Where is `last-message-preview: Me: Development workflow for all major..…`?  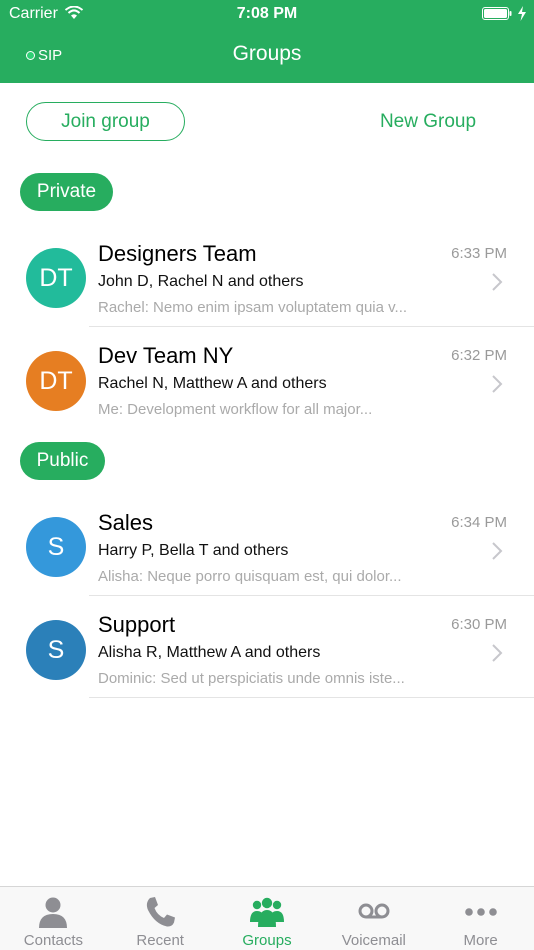 last-message-preview: Me: Development workflow for all major..… is located at coordinates (235, 409).